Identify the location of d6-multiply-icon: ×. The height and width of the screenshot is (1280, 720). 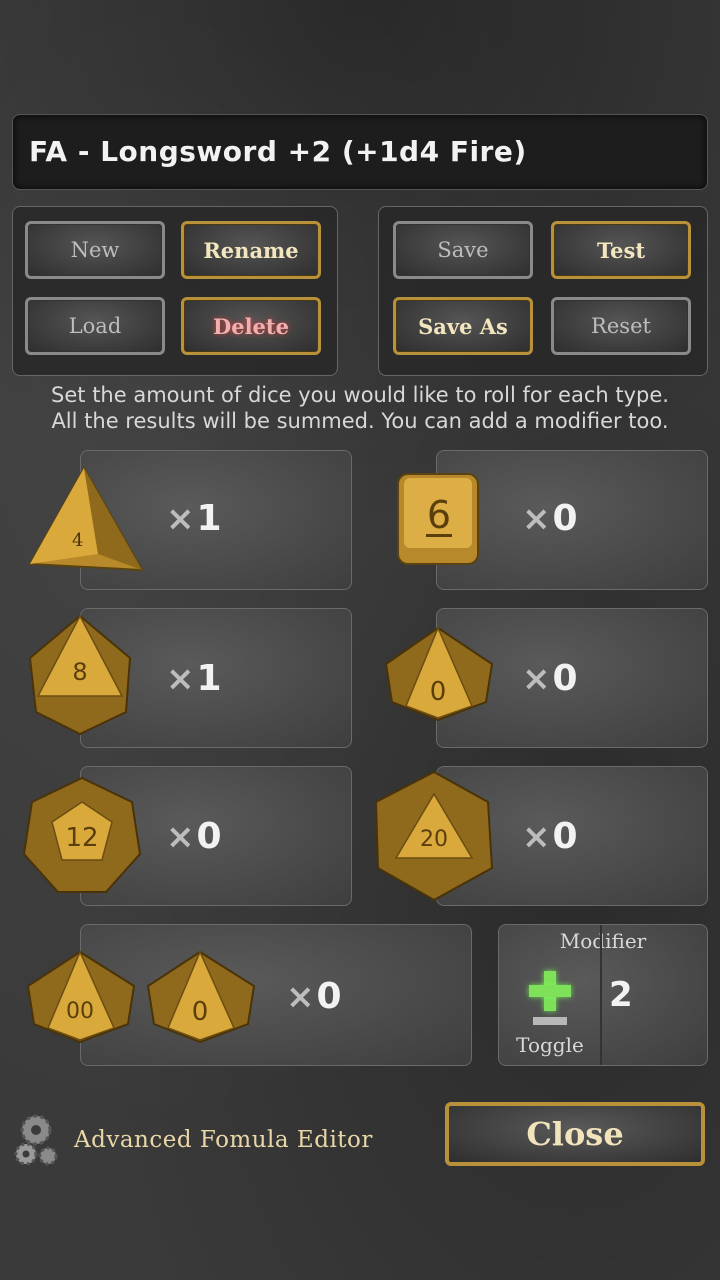
(536, 518).